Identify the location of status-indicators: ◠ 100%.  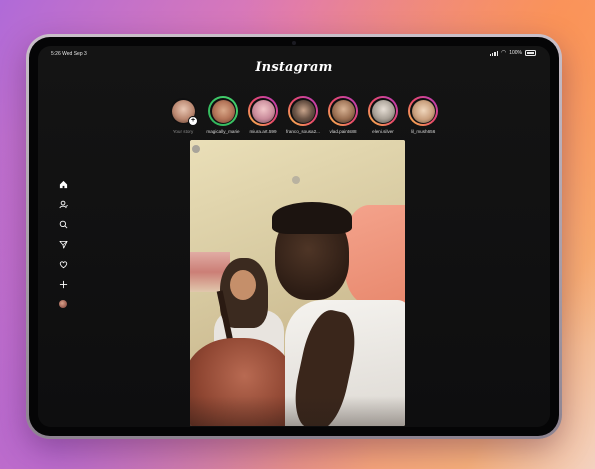
(512, 52).